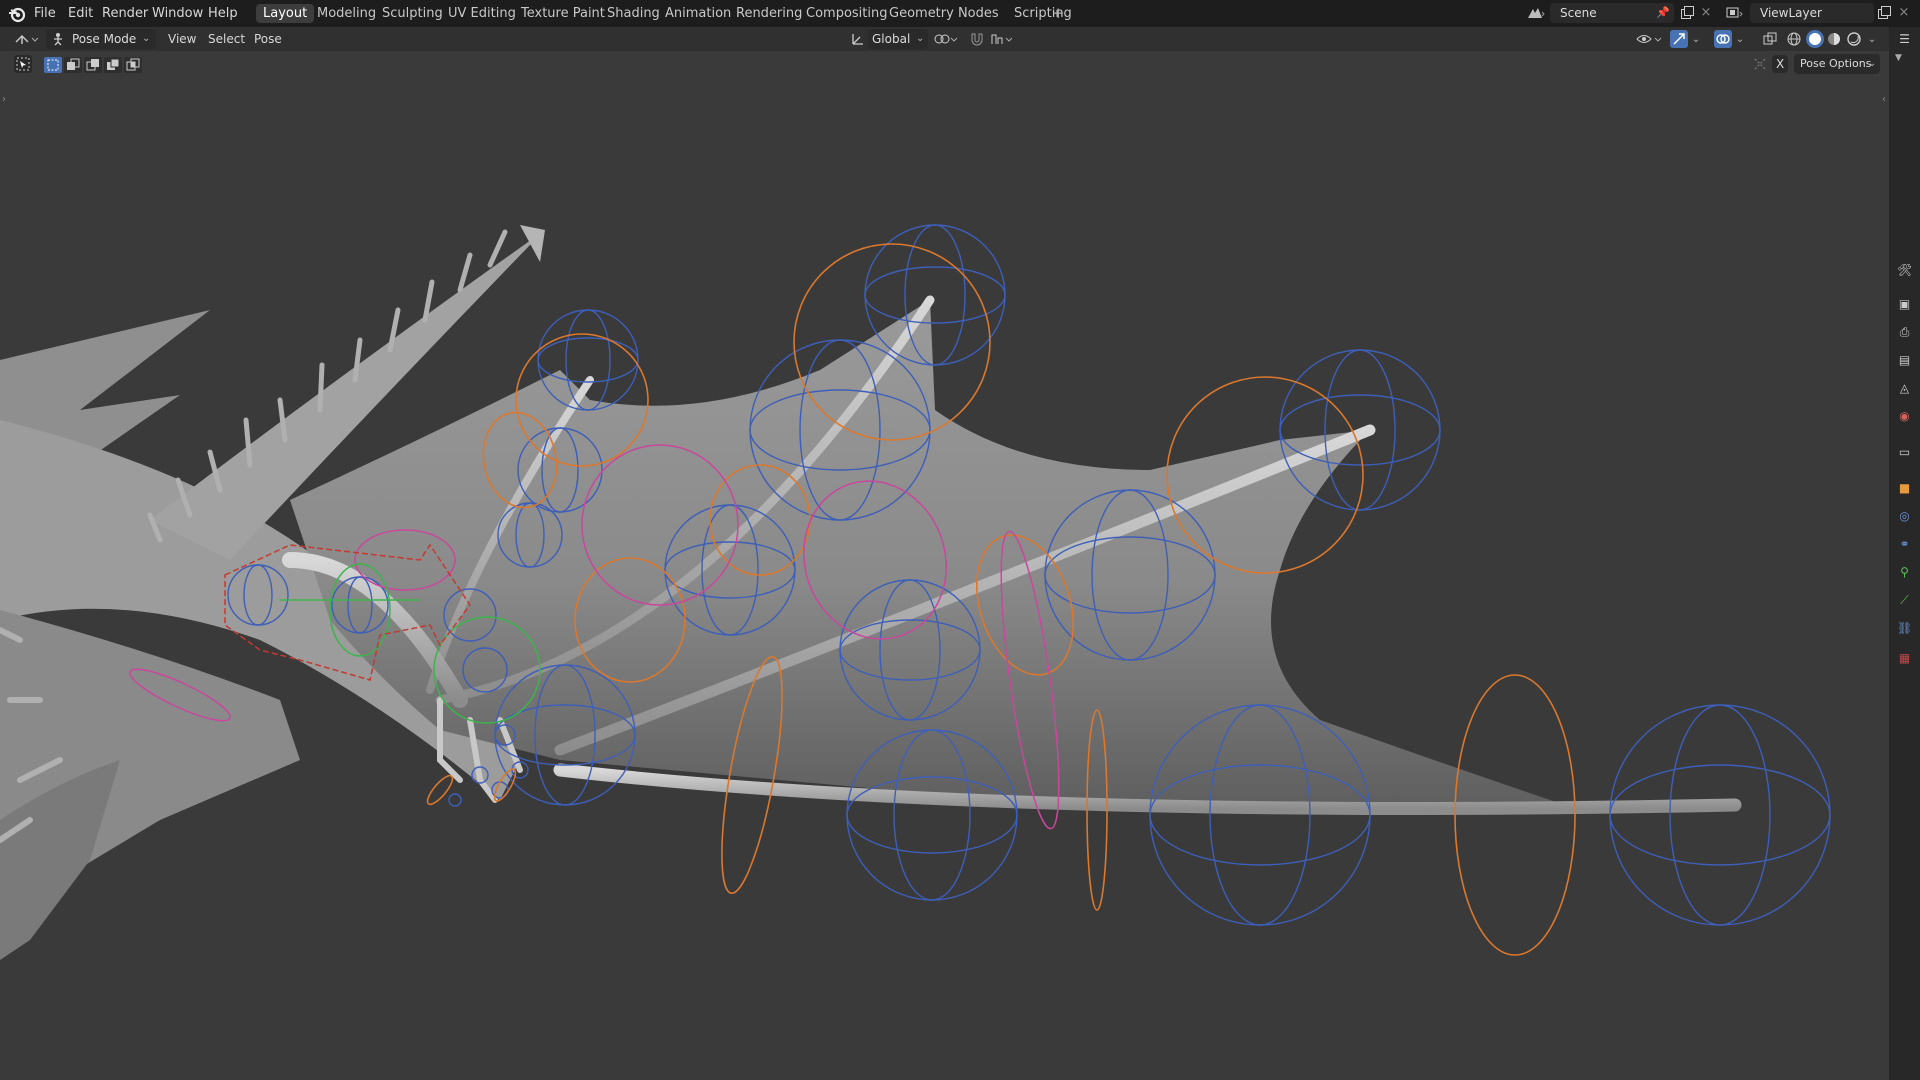 The image size is (1920, 1080). Describe the element at coordinates (1740, 39) in the screenshot. I see `overlay-options-icon: ⌄` at that location.